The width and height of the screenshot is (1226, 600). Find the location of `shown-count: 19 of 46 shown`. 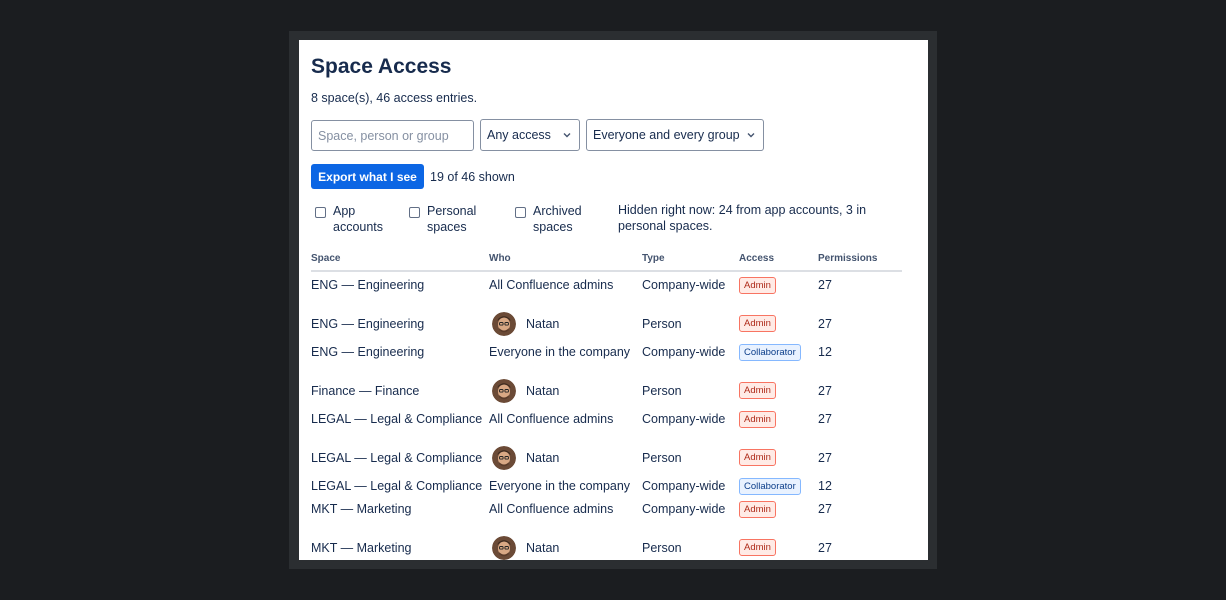

shown-count: 19 of 46 shown is located at coordinates (472, 177).